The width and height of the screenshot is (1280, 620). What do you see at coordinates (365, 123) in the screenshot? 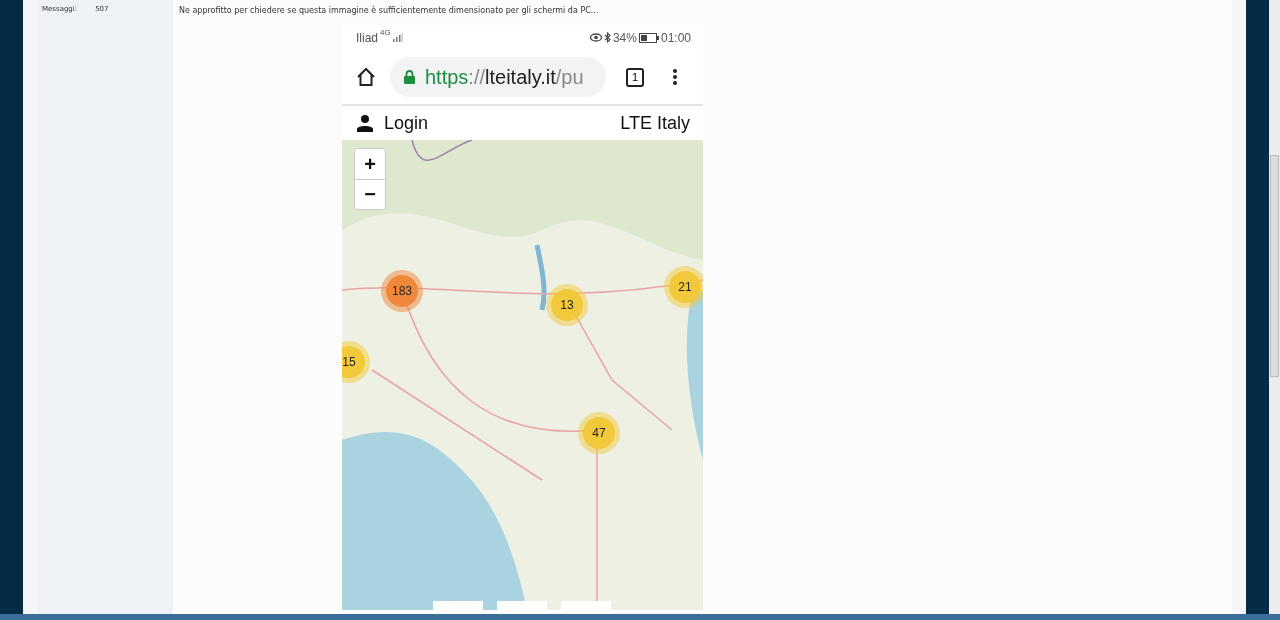
I see `user-icon` at bounding box center [365, 123].